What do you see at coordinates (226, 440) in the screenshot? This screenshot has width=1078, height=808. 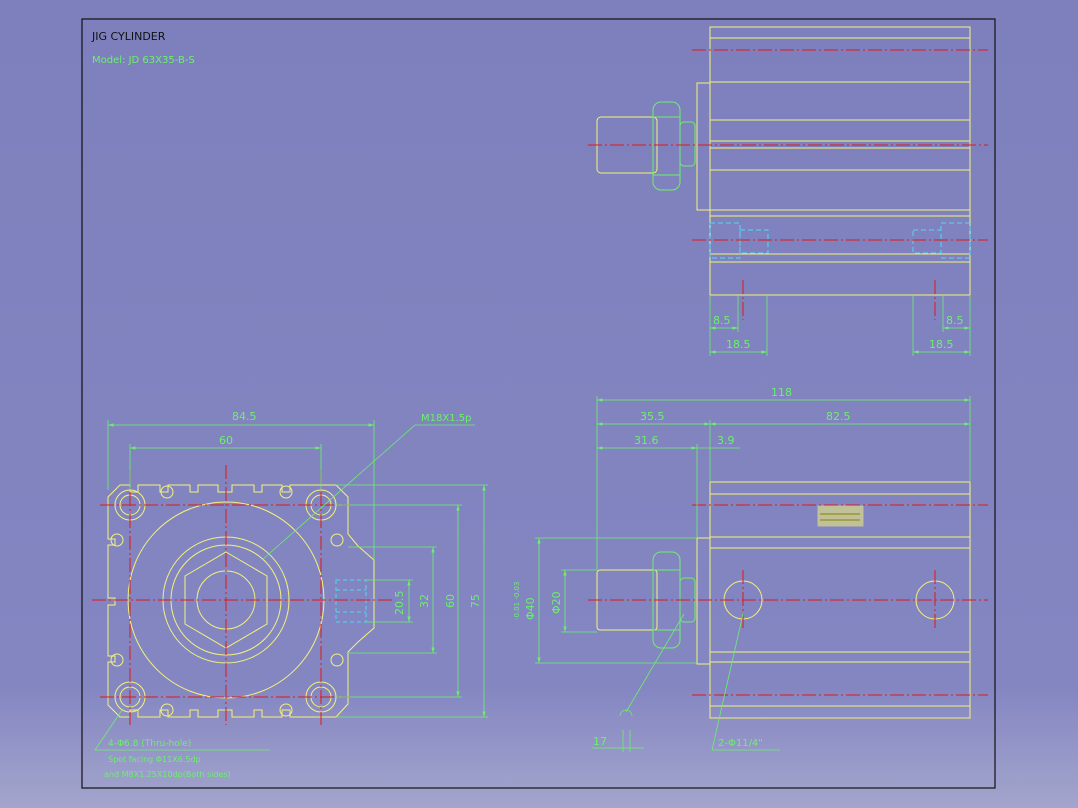 I see `dim-60-top: 60` at bounding box center [226, 440].